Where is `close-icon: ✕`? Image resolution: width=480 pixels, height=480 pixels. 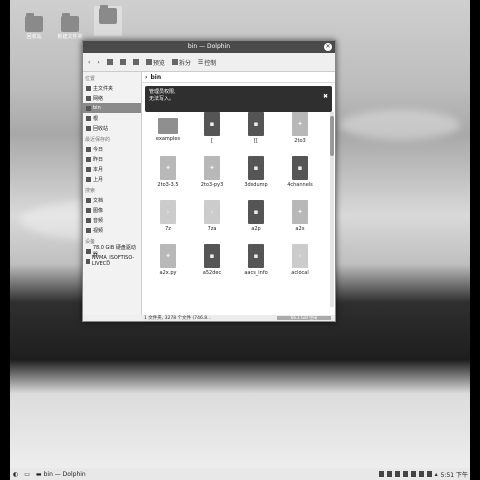
close-icon: ✕ is located at coordinates (328, 47).